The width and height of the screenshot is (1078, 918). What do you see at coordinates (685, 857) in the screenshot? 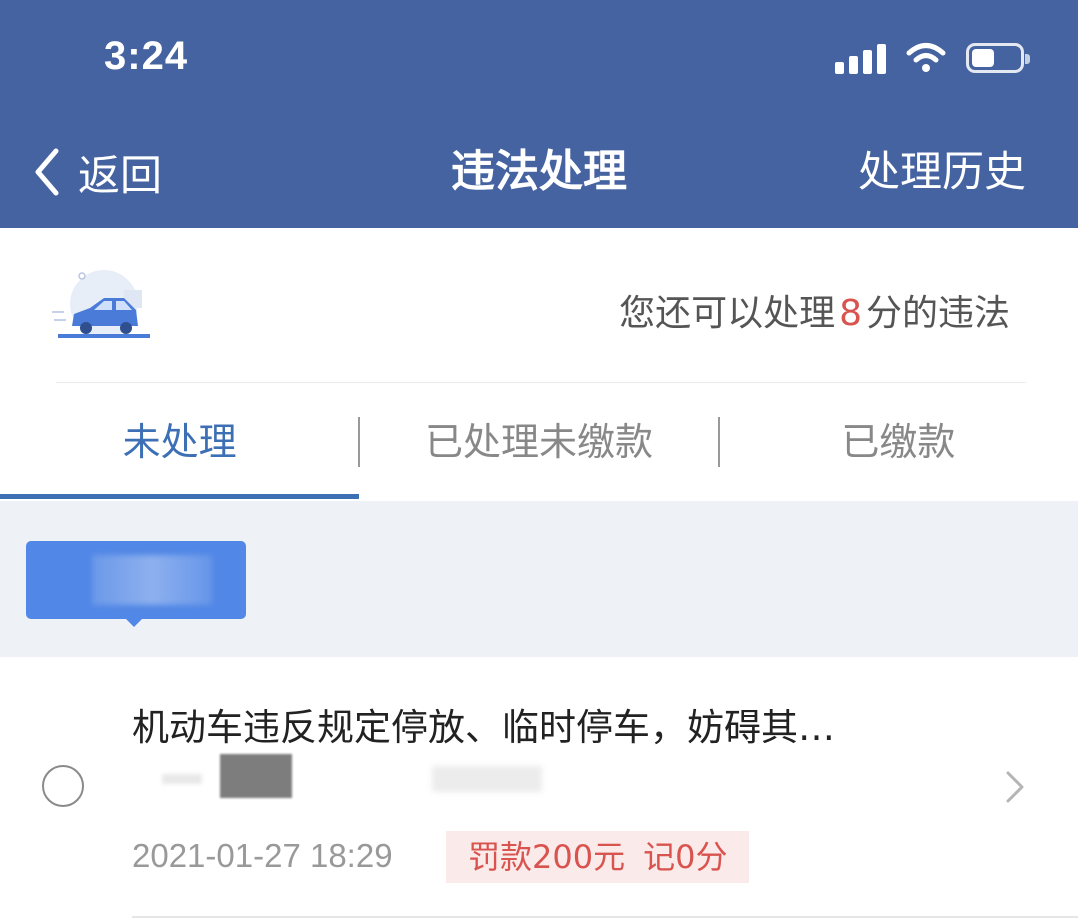
I see `penalty-points: 记0分` at bounding box center [685, 857].